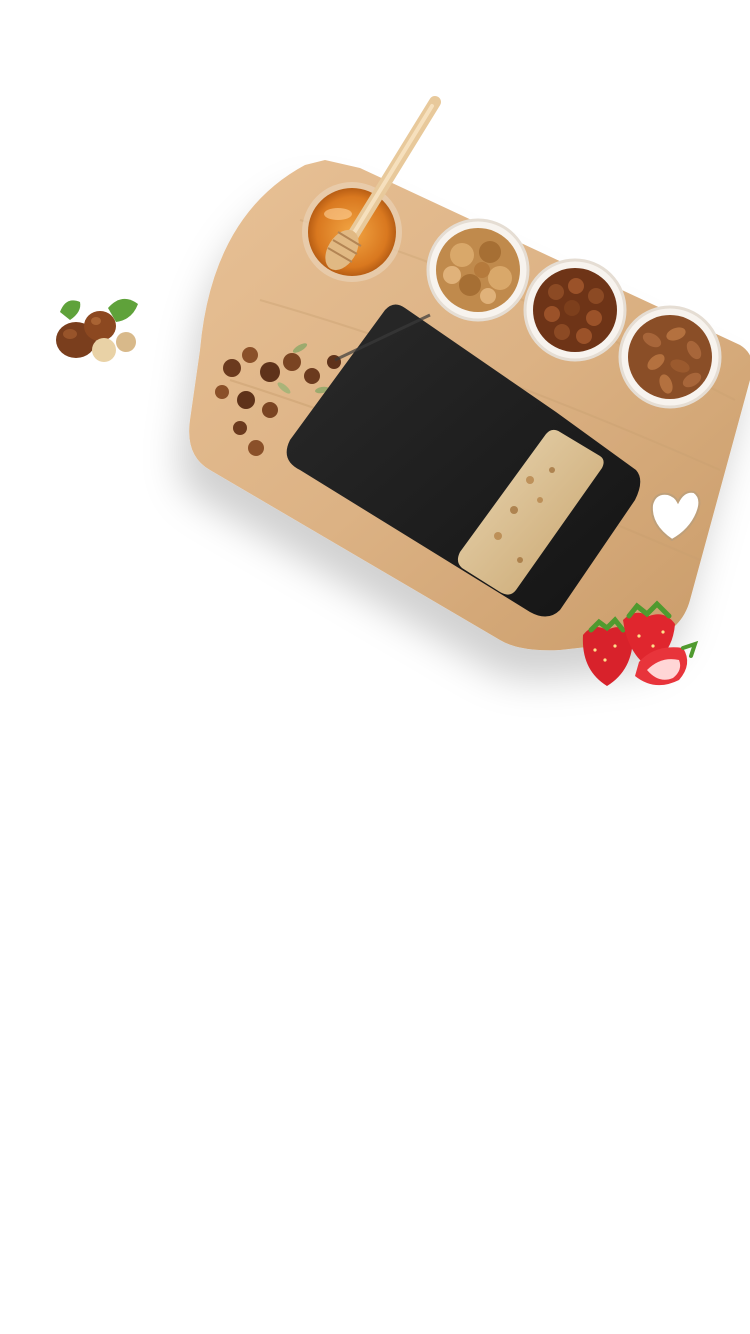  What do you see at coordinates (575, 310) in the screenshot?
I see `hazelnut-bowl` at bounding box center [575, 310].